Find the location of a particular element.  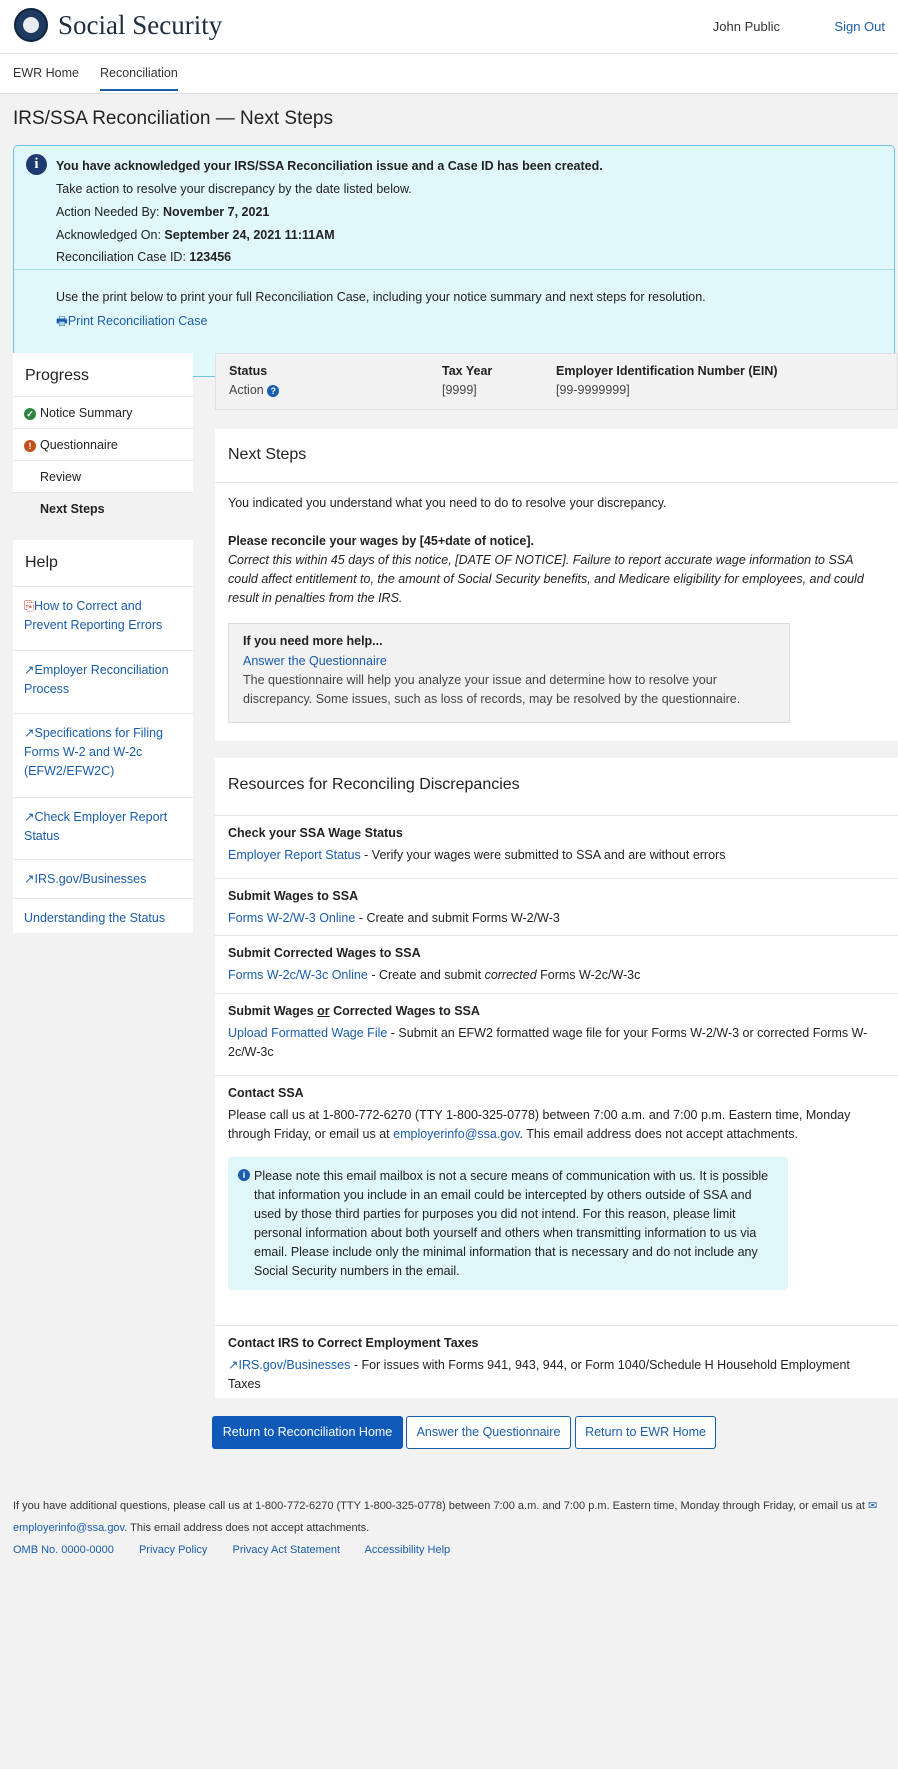

progress-title: Progress is located at coordinates (57, 375).